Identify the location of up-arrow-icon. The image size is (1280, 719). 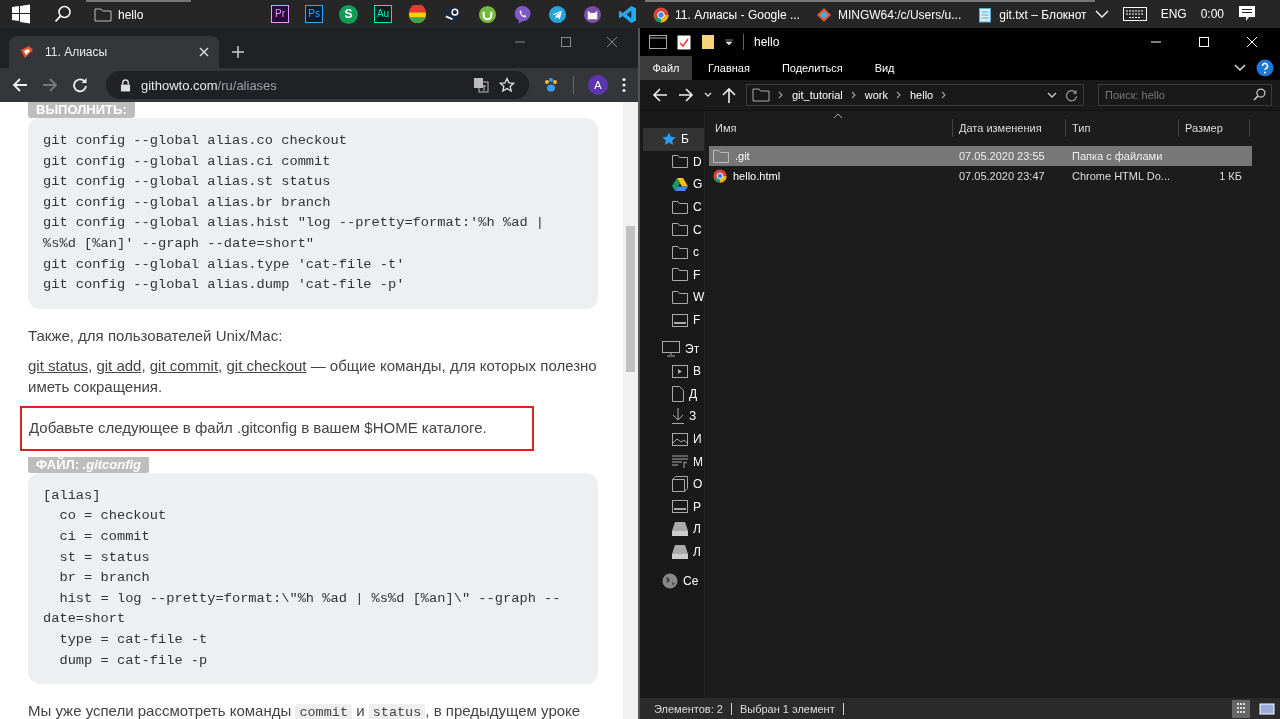
(729, 95).